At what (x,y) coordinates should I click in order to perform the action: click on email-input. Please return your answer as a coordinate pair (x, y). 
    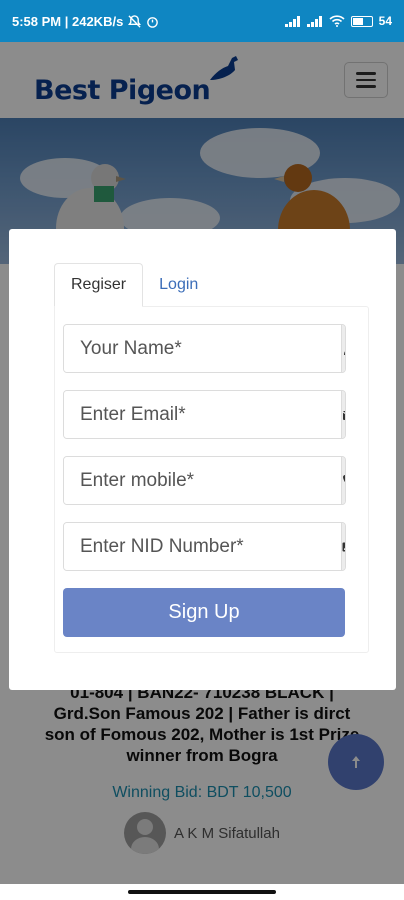
    Looking at the image, I should click on (202, 414).